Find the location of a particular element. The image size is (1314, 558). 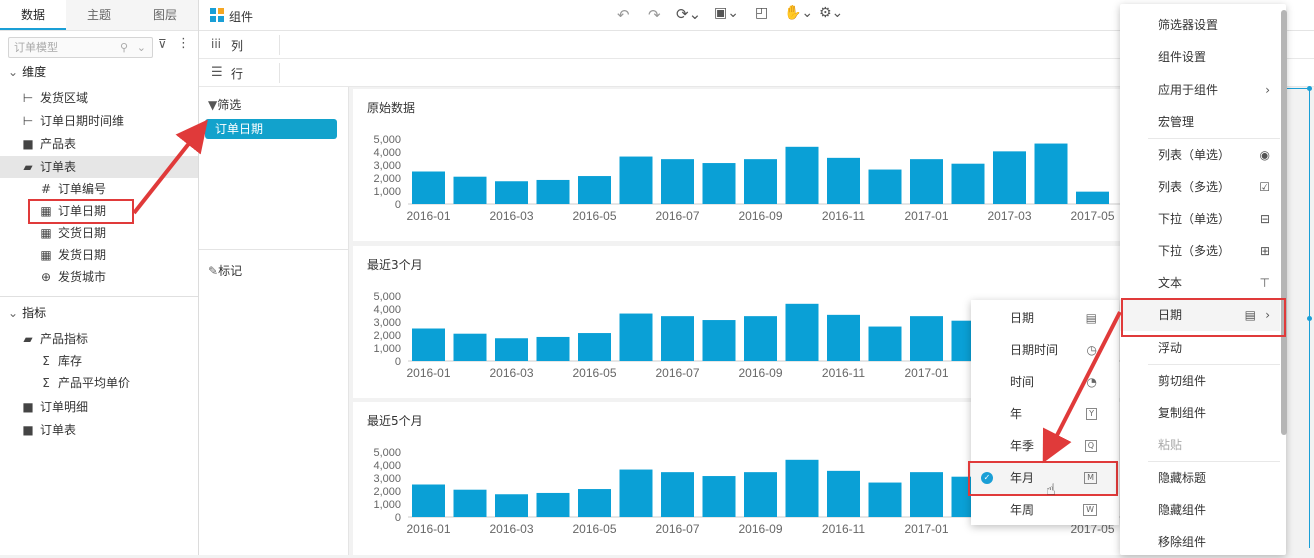

globe-icon: ⊕ is located at coordinates (46, 277).